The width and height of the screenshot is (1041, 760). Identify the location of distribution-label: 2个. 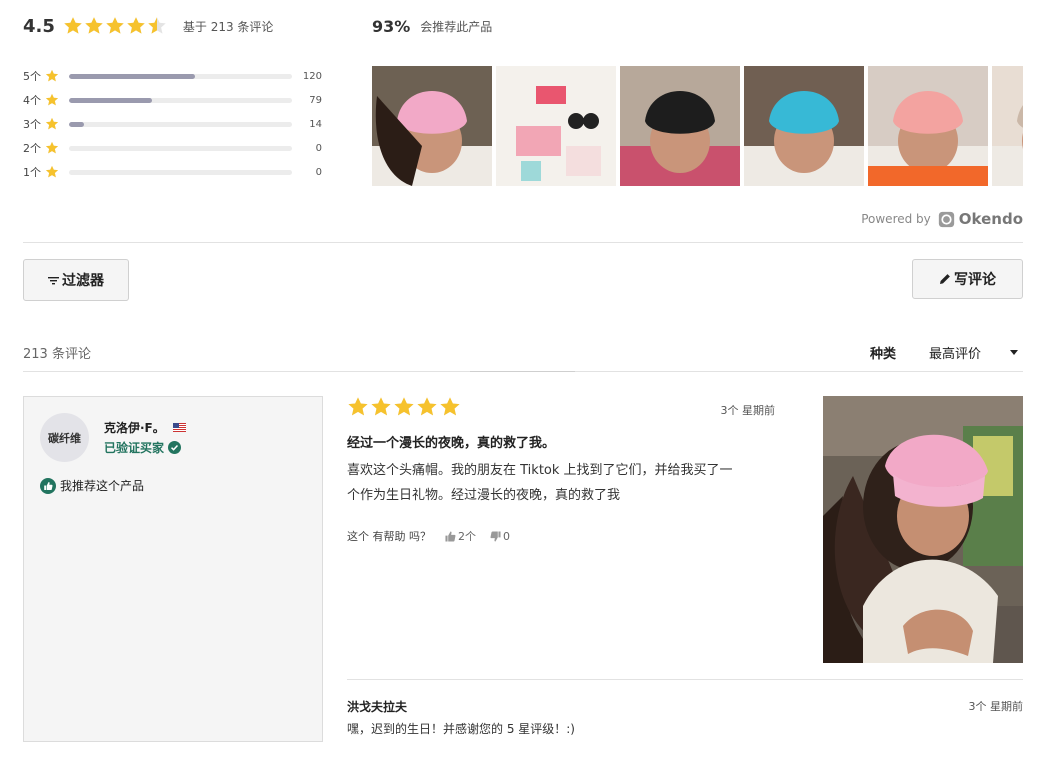
(32, 148).